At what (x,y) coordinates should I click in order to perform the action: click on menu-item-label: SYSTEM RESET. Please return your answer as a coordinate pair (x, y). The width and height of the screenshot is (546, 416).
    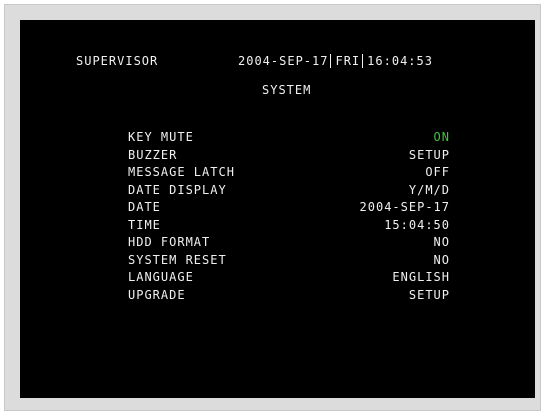
    Looking at the image, I should click on (177, 259).